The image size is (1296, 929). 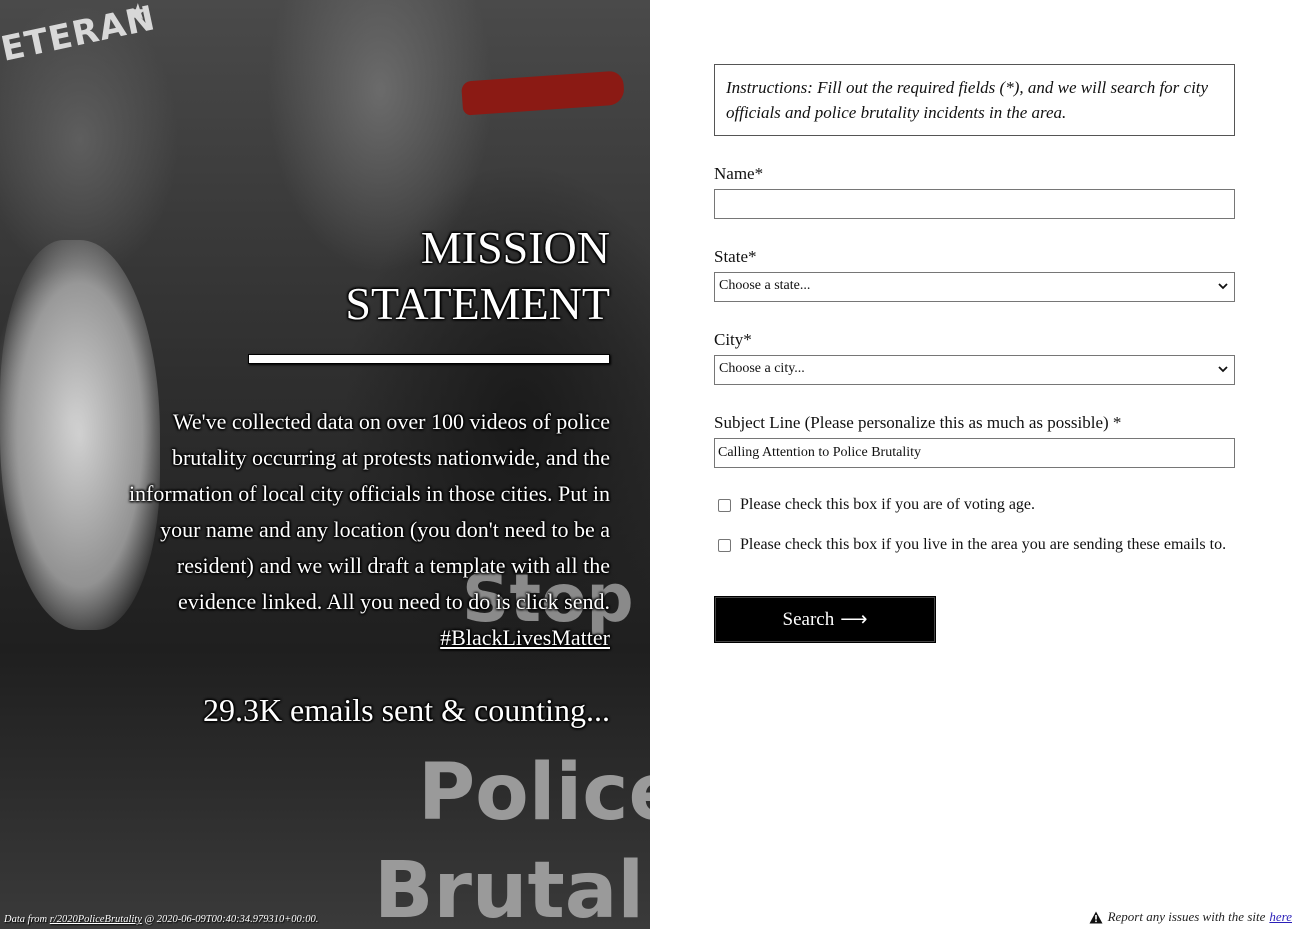 I want to click on report-issues: Report any issues with the site here, so click(x=1190, y=917).